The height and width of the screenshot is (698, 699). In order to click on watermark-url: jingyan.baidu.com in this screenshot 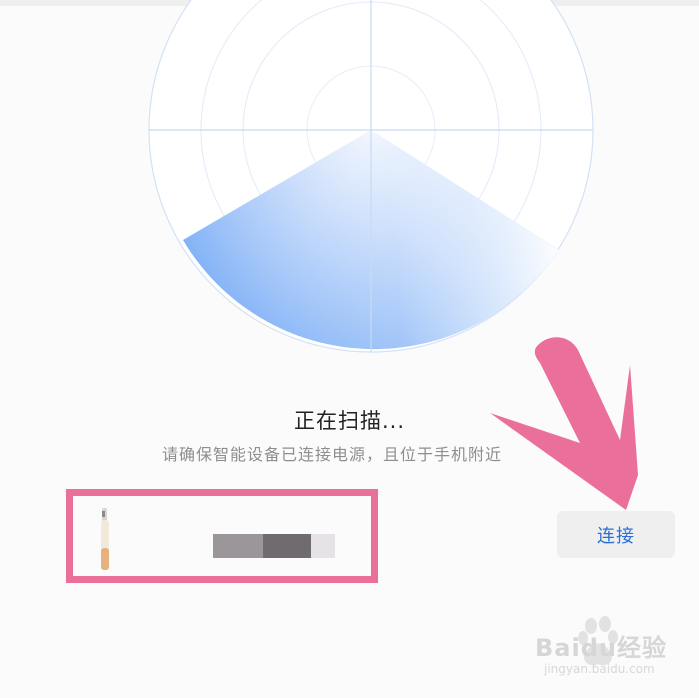, I will do `click(599, 669)`.